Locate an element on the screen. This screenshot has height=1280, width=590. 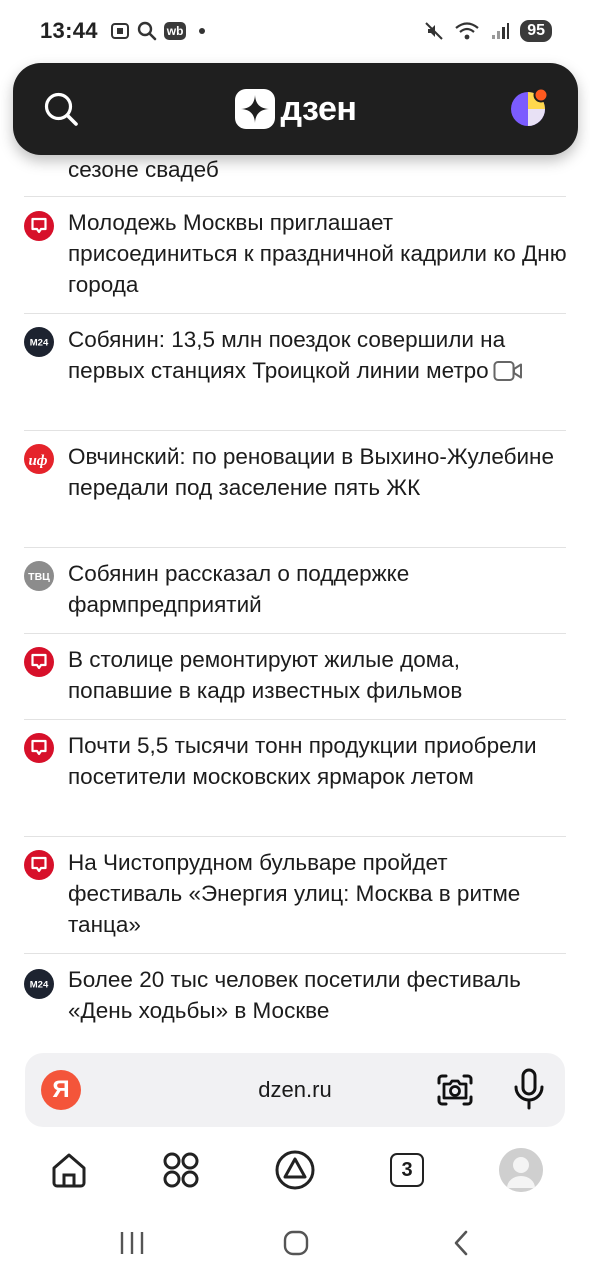
news-title: сезоне свадеб is located at coordinates (318, 169).